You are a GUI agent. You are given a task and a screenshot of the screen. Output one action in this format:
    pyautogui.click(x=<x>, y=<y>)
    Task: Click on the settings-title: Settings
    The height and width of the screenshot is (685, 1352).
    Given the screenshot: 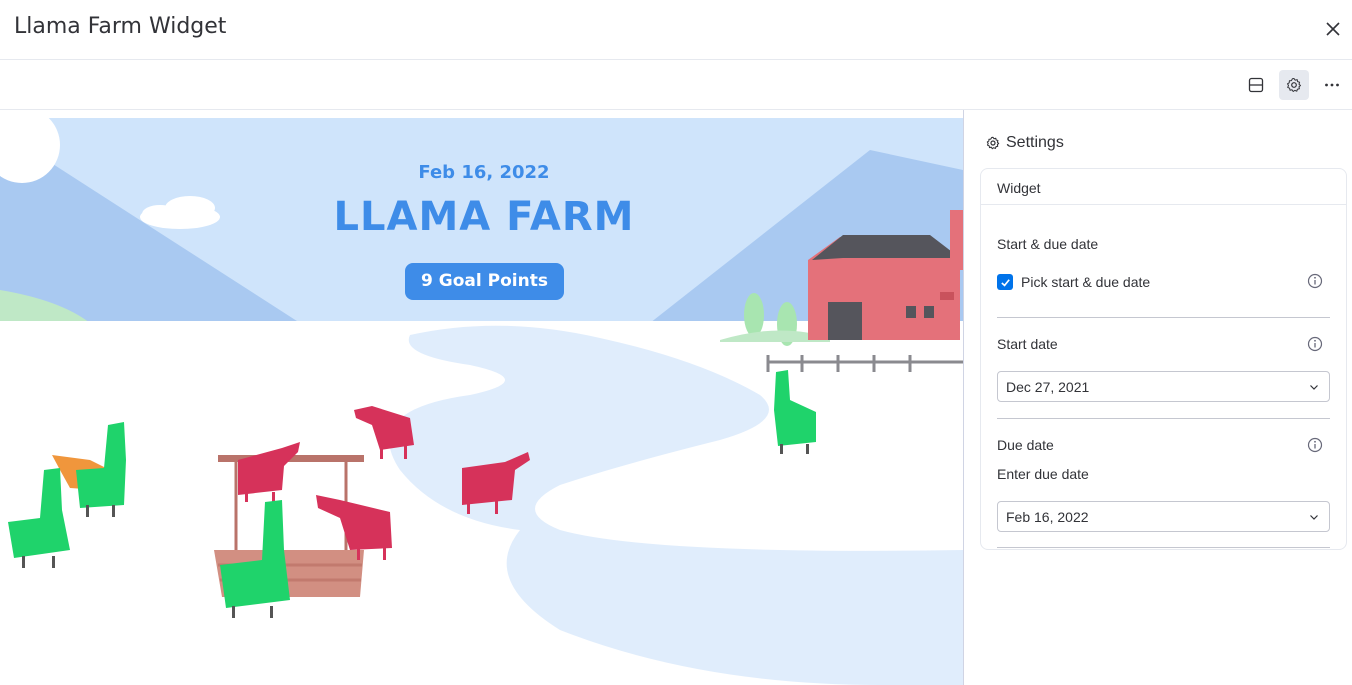 What is the action you would take?
    pyautogui.click(x=1035, y=142)
    